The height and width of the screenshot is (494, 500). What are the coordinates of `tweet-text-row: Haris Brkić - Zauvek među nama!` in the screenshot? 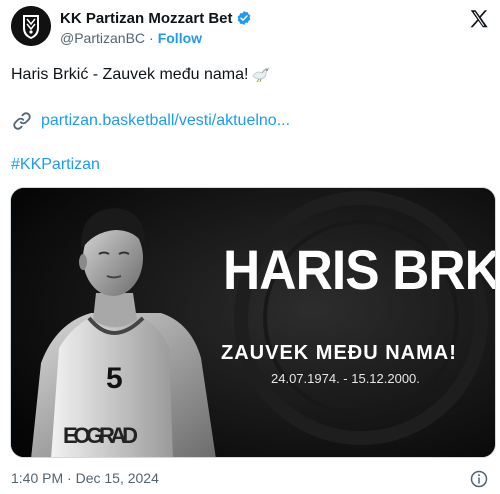 It's located at (141, 75).